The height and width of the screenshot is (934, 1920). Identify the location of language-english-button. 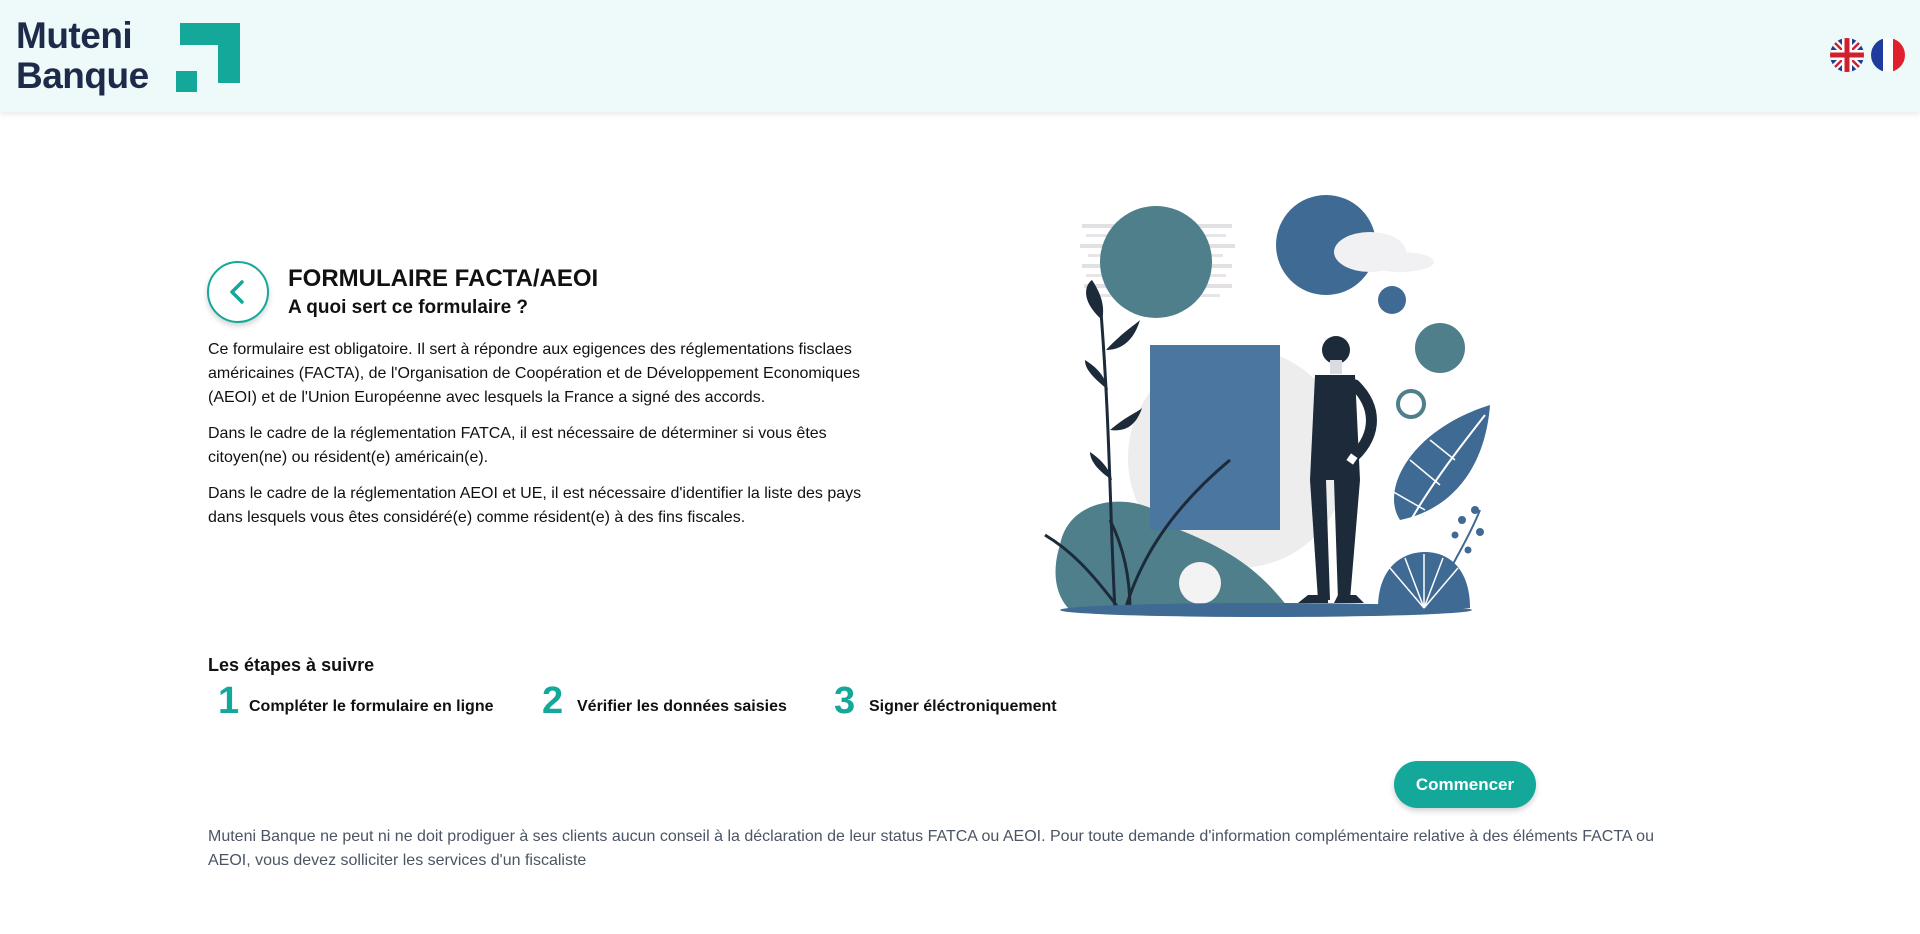
(1847, 55).